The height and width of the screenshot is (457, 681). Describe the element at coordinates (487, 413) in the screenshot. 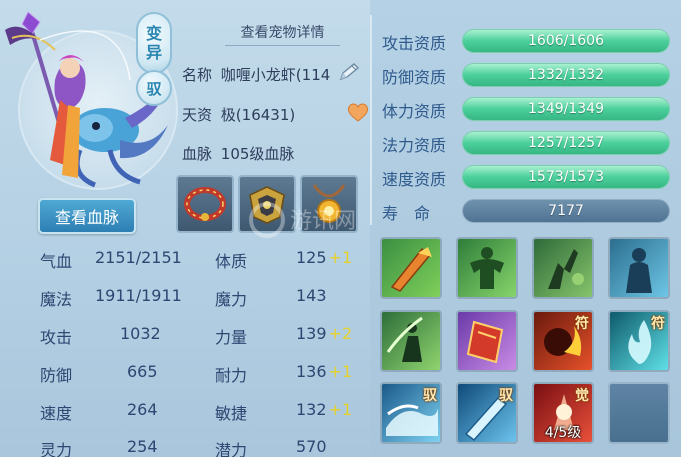

I see `skill-slot-10: 驭` at that location.